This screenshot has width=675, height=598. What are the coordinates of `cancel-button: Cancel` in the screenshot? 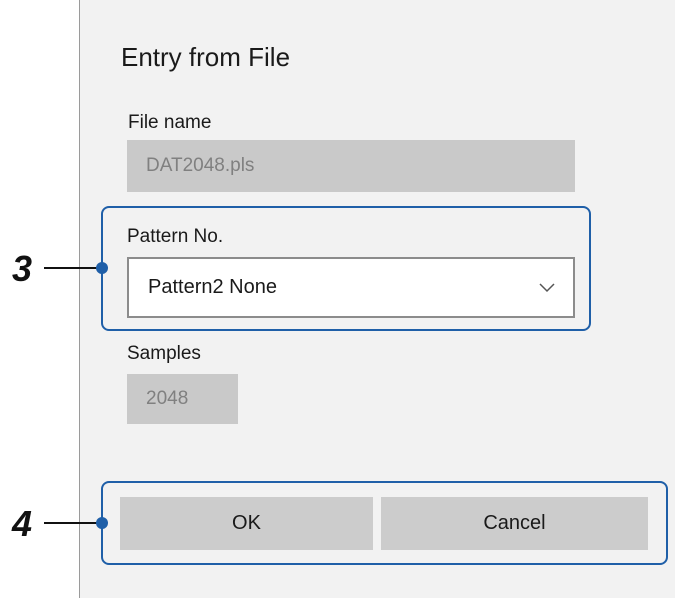 It's located at (514, 523).